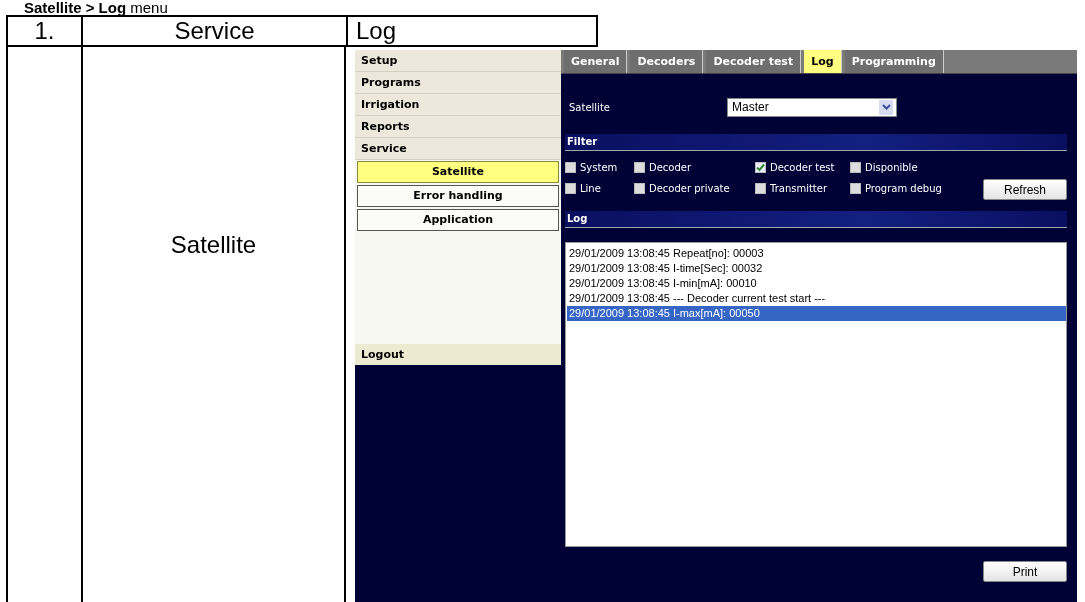 The image size is (1085, 602). I want to click on checkbox-label: Program debug, so click(903, 188).